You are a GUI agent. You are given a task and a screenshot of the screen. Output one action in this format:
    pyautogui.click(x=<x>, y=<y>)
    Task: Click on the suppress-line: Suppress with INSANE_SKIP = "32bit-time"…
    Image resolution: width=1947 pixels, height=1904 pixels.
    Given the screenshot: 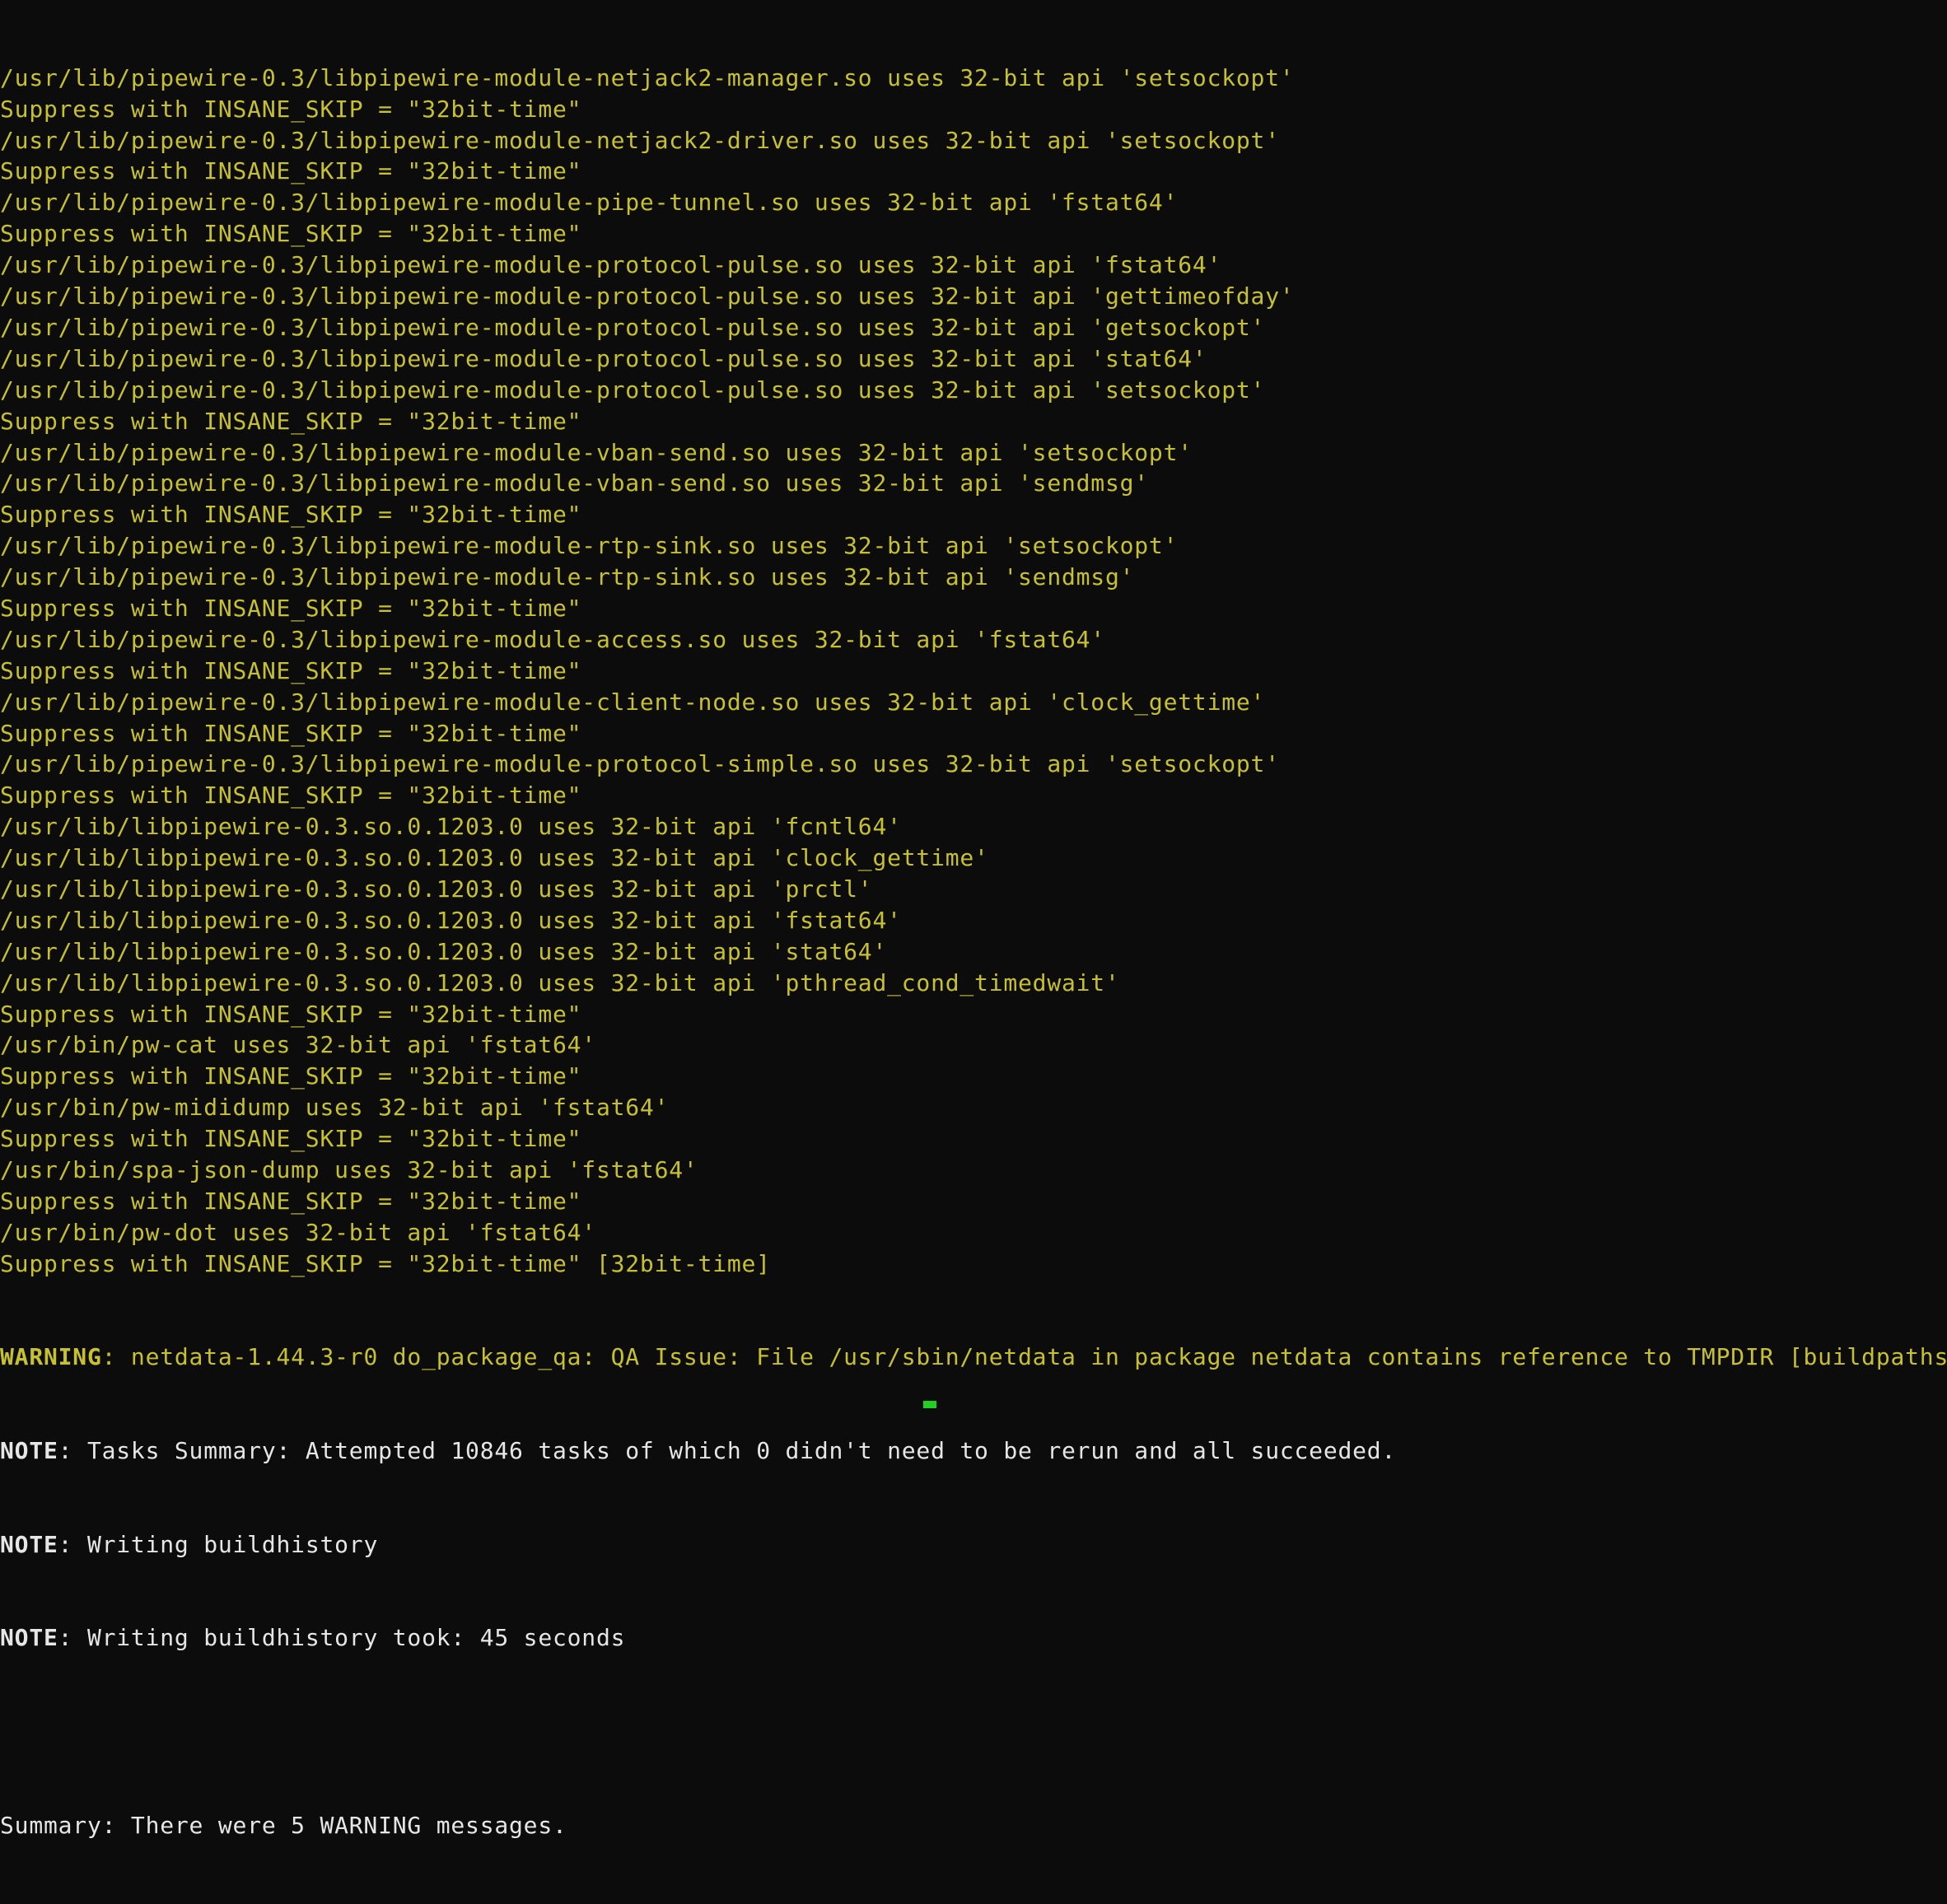 What is the action you would take?
    pyautogui.click(x=385, y=1263)
    